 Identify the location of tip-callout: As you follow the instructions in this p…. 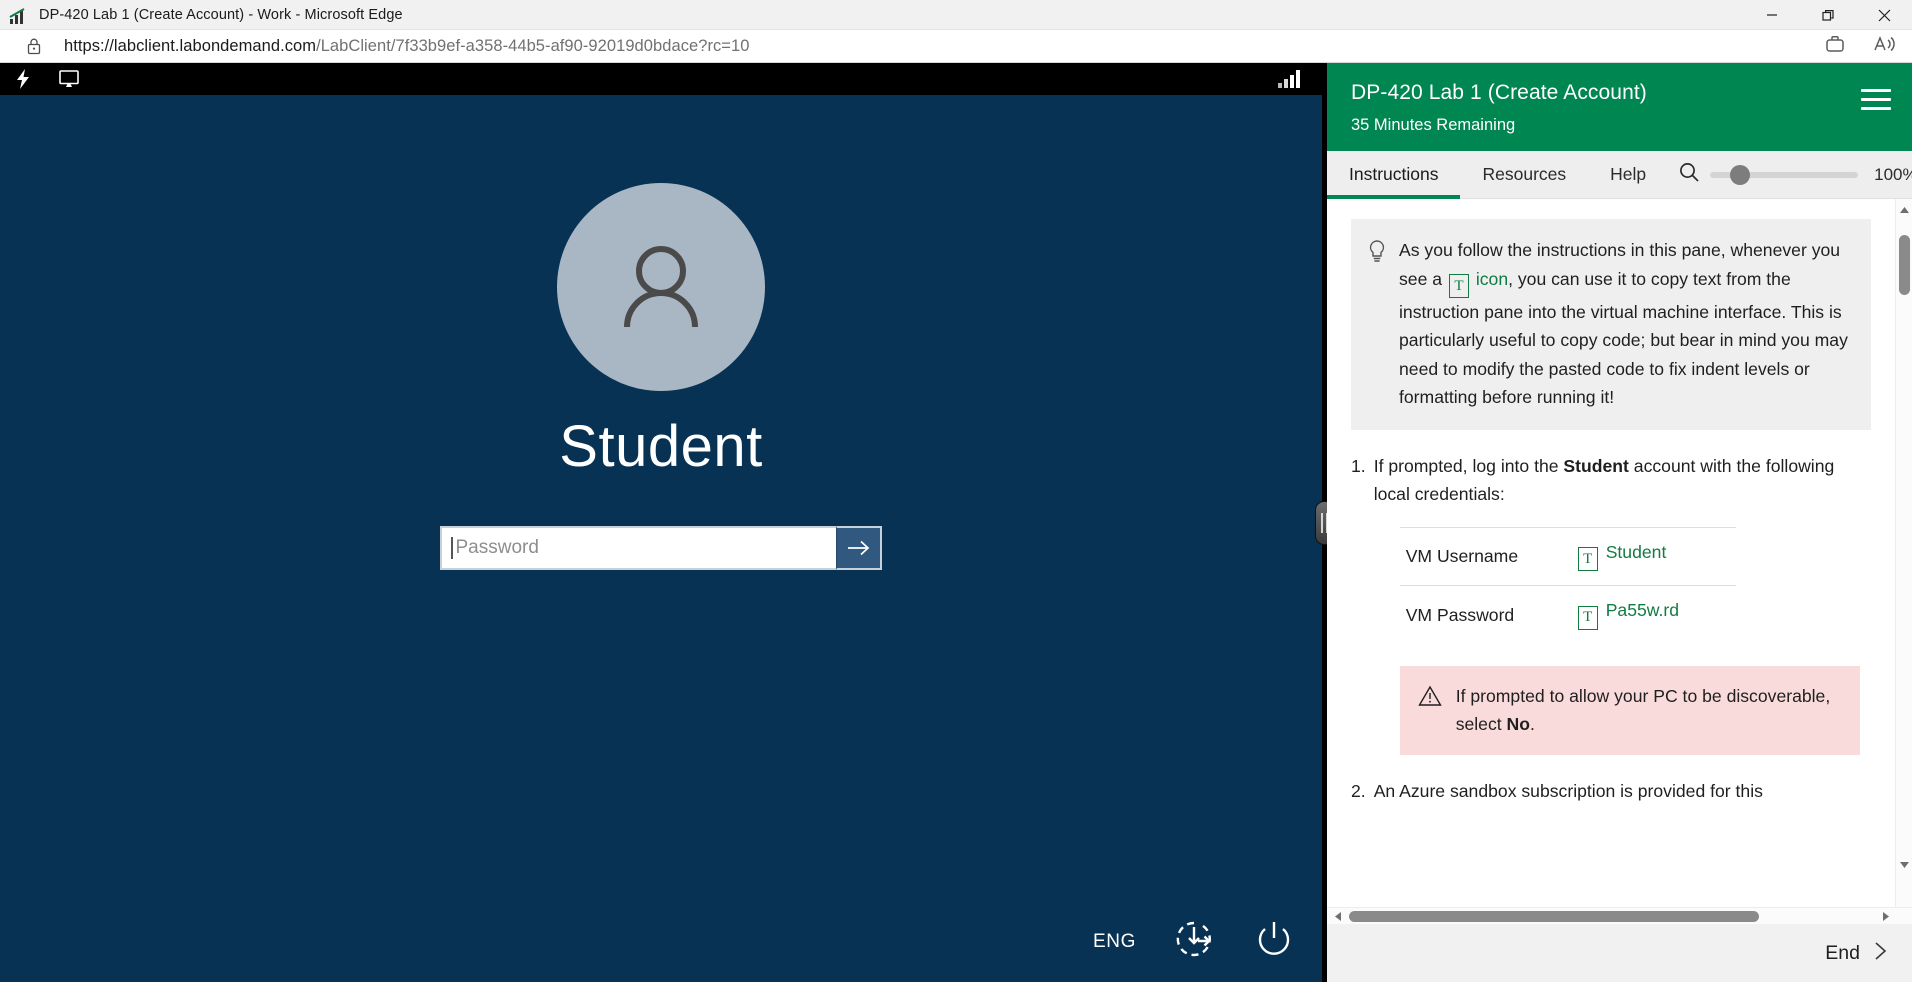
(1611, 324).